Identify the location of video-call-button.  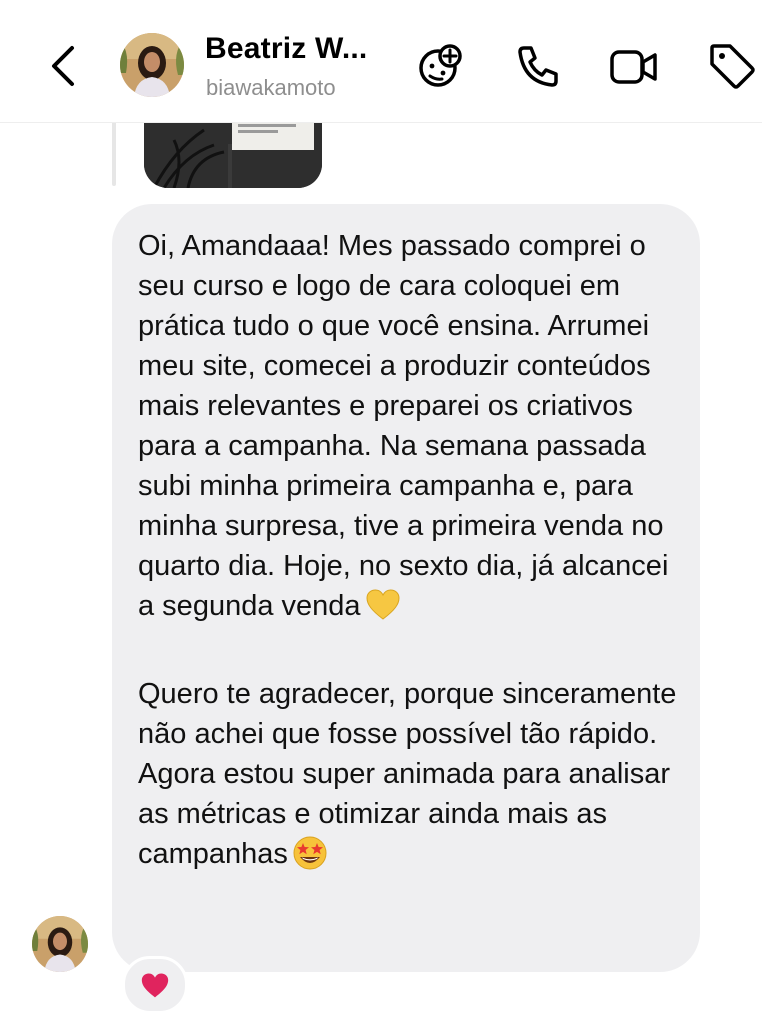
(634, 66).